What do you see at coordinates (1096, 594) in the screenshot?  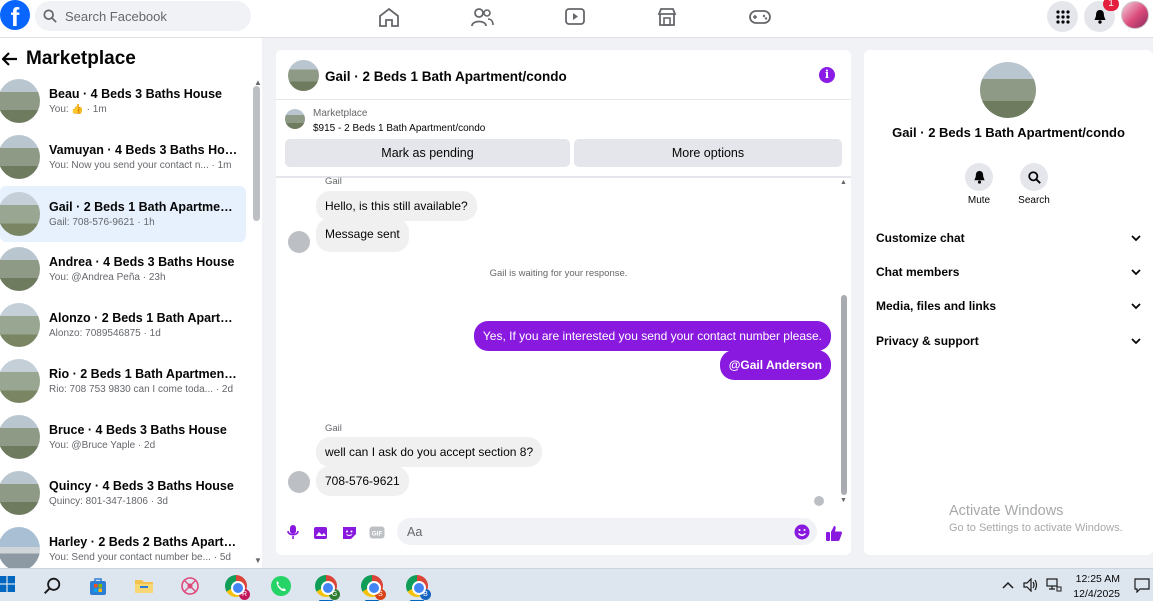 I see `clock-date: 12/4/2025` at bounding box center [1096, 594].